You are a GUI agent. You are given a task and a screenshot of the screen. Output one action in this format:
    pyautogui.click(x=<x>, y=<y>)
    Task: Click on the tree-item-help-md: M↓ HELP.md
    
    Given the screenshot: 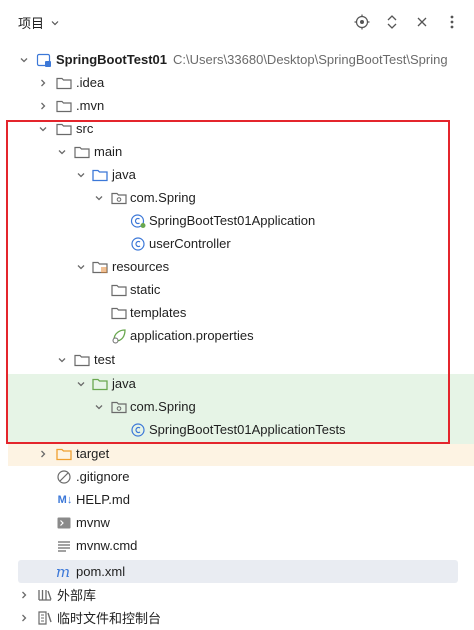 What is the action you would take?
    pyautogui.click(x=237, y=499)
    